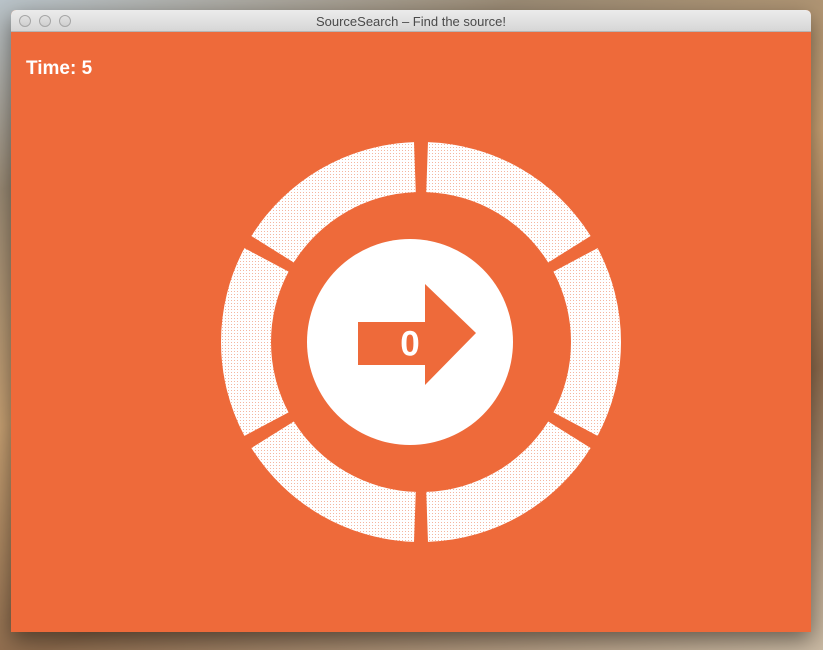 This screenshot has width=823, height=650. I want to click on ring-segment-left, so click(254, 342).